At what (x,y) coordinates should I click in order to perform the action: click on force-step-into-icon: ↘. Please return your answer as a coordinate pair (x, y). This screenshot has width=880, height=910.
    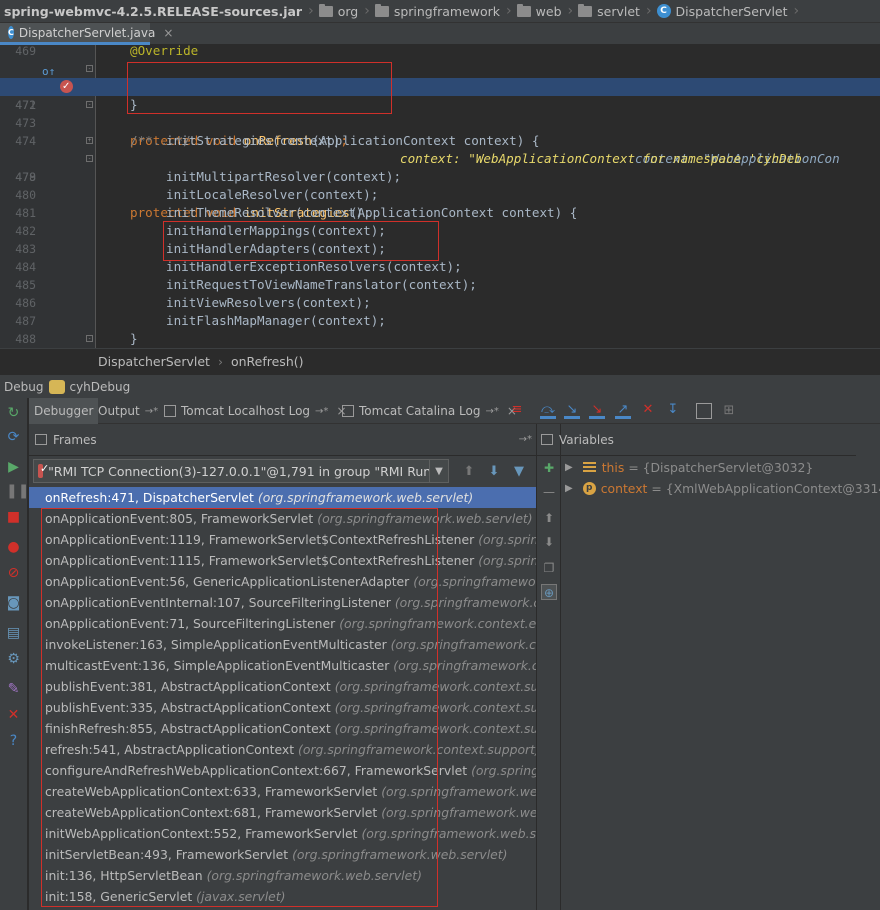
    Looking at the image, I should click on (597, 411).